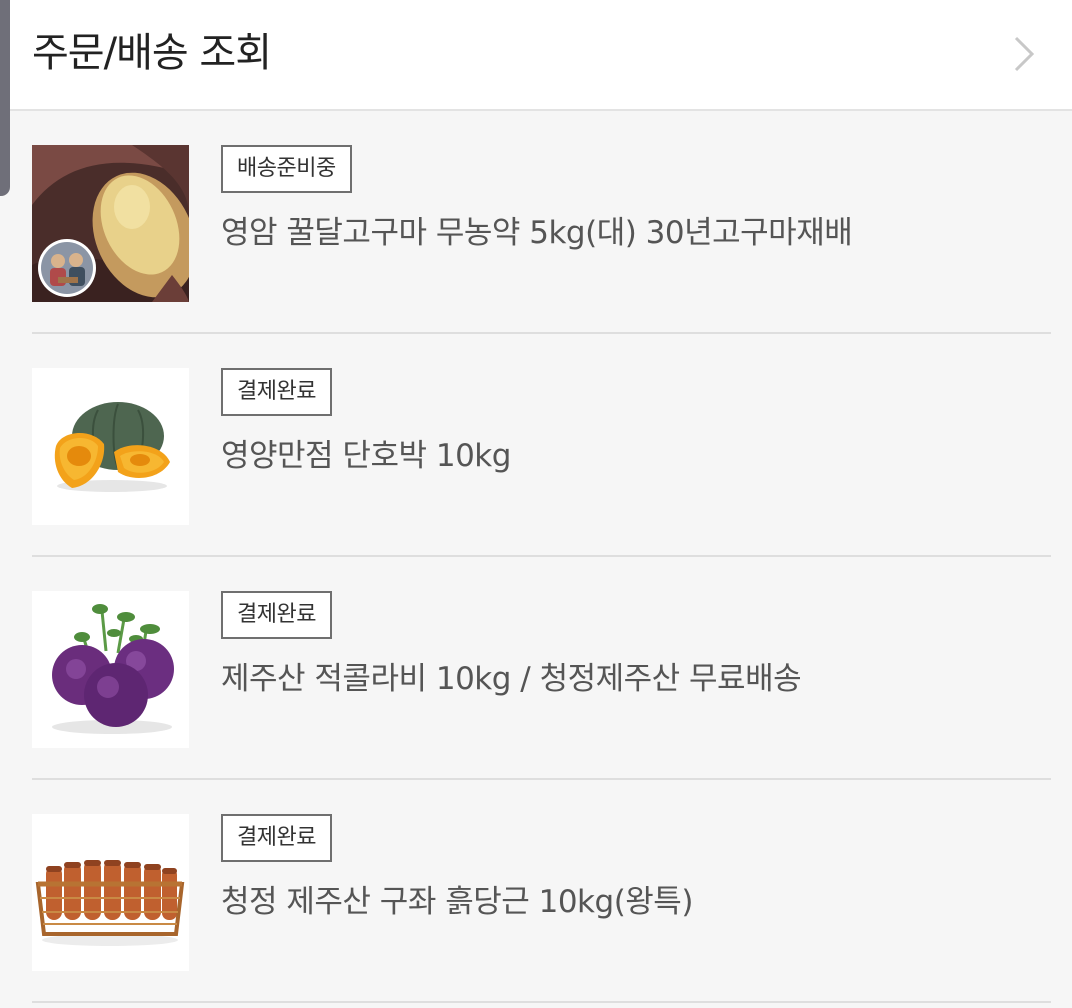 The image size is (1072, 1008). I want to click on product-name: 영암 꿀달고구마 무농약 5kg(대) 30년고구마재배, so click(537, 233).